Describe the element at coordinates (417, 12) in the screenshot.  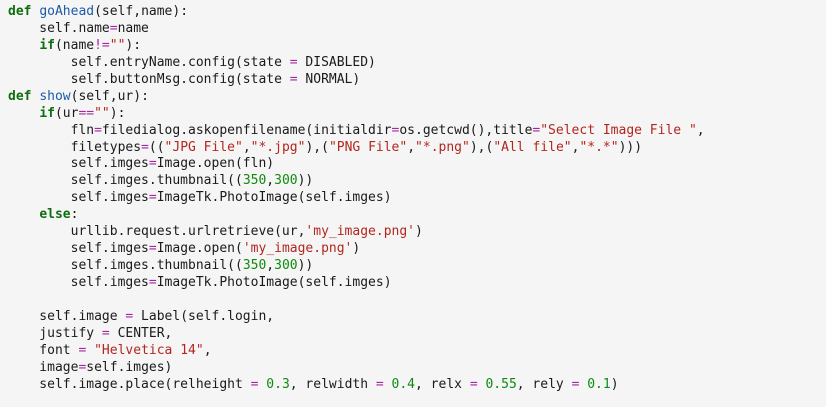
I see `code-line: def goAhead(self,name):` at that location.